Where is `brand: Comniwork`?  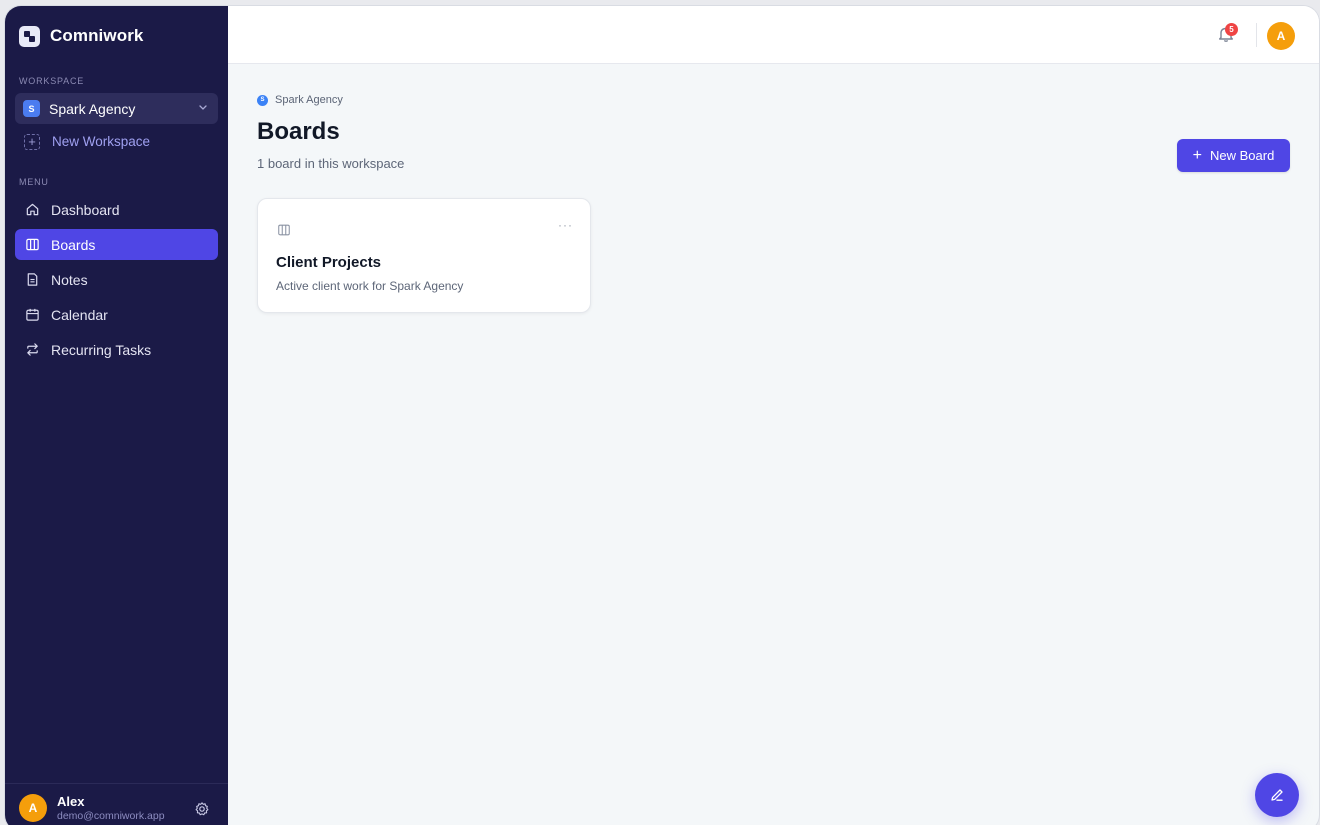 brand: Comniwork is located at coordinates (116, 36).